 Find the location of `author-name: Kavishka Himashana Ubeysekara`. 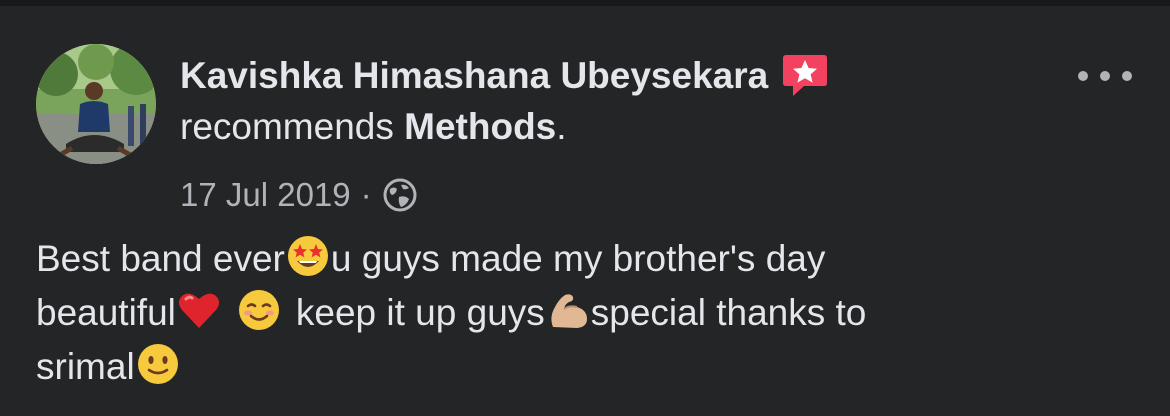

author-name: Kavishka Himashana Ubeysekara is located at coordinates (474, 76).